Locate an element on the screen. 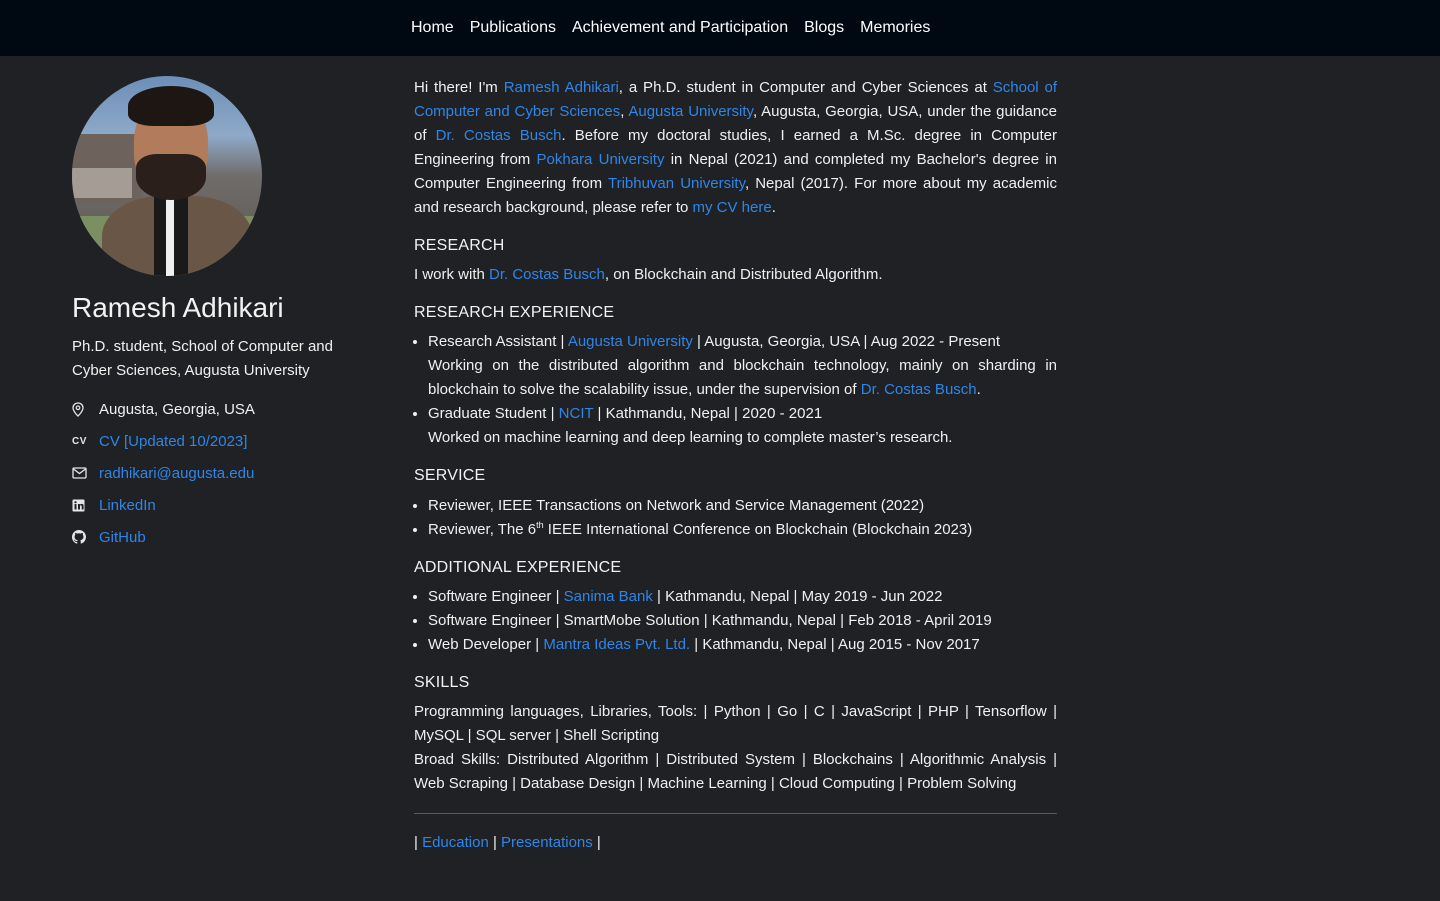  cv-here-link: my CV here is located at coordinates (732, 207).